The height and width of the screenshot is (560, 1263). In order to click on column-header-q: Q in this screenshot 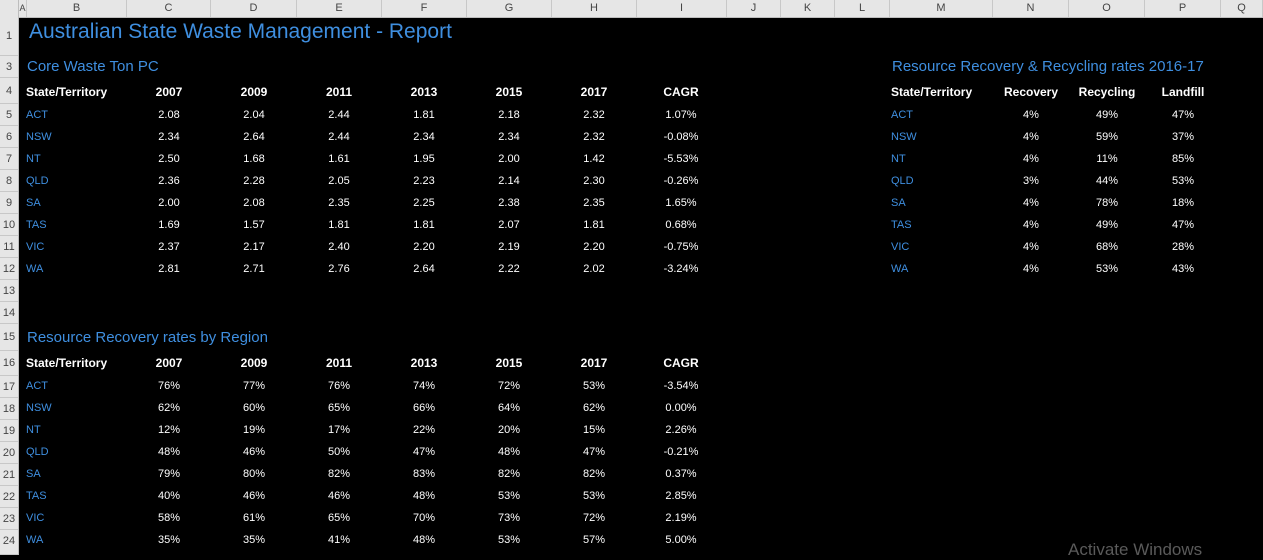, I will do `click(1242, 8)`.